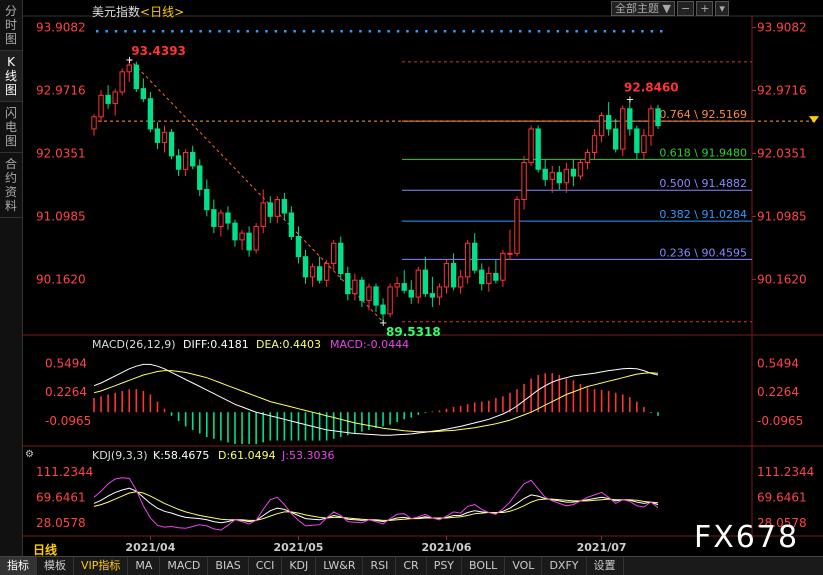 The width and height of the screenshot is (823, 575). I want to click on indicator-tab-psy: PSY, so click(445, 566).